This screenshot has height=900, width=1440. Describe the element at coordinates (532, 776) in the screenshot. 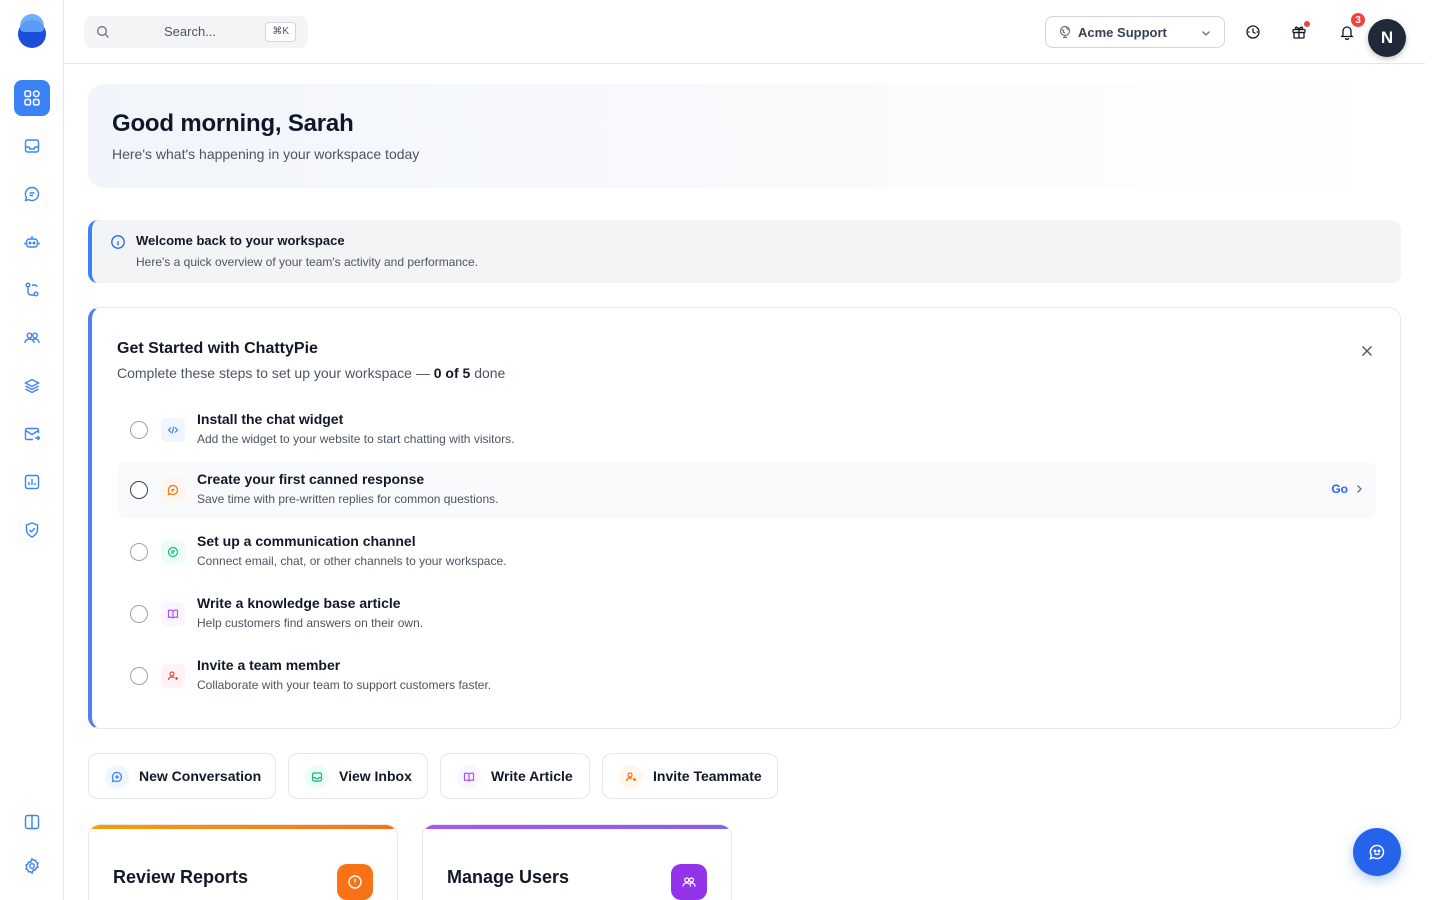

I see `action-label: Write Article` at that location.